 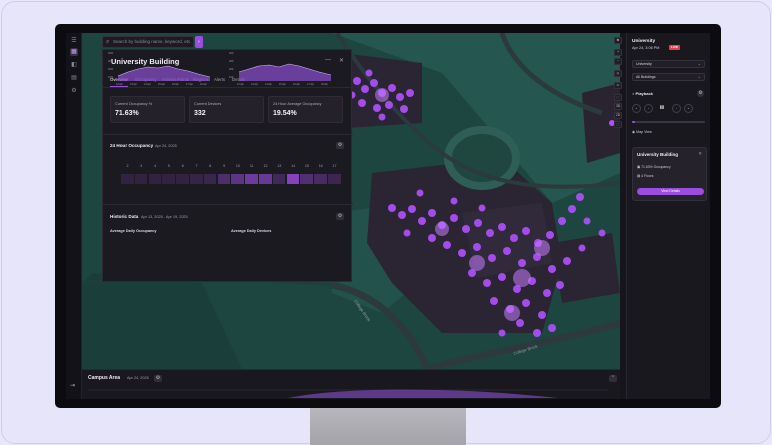 I want to click on map-controls: ⇆ + − ◎ ⊡ ⬚ 3D 2D ⬚, so click(x=618, y=83).